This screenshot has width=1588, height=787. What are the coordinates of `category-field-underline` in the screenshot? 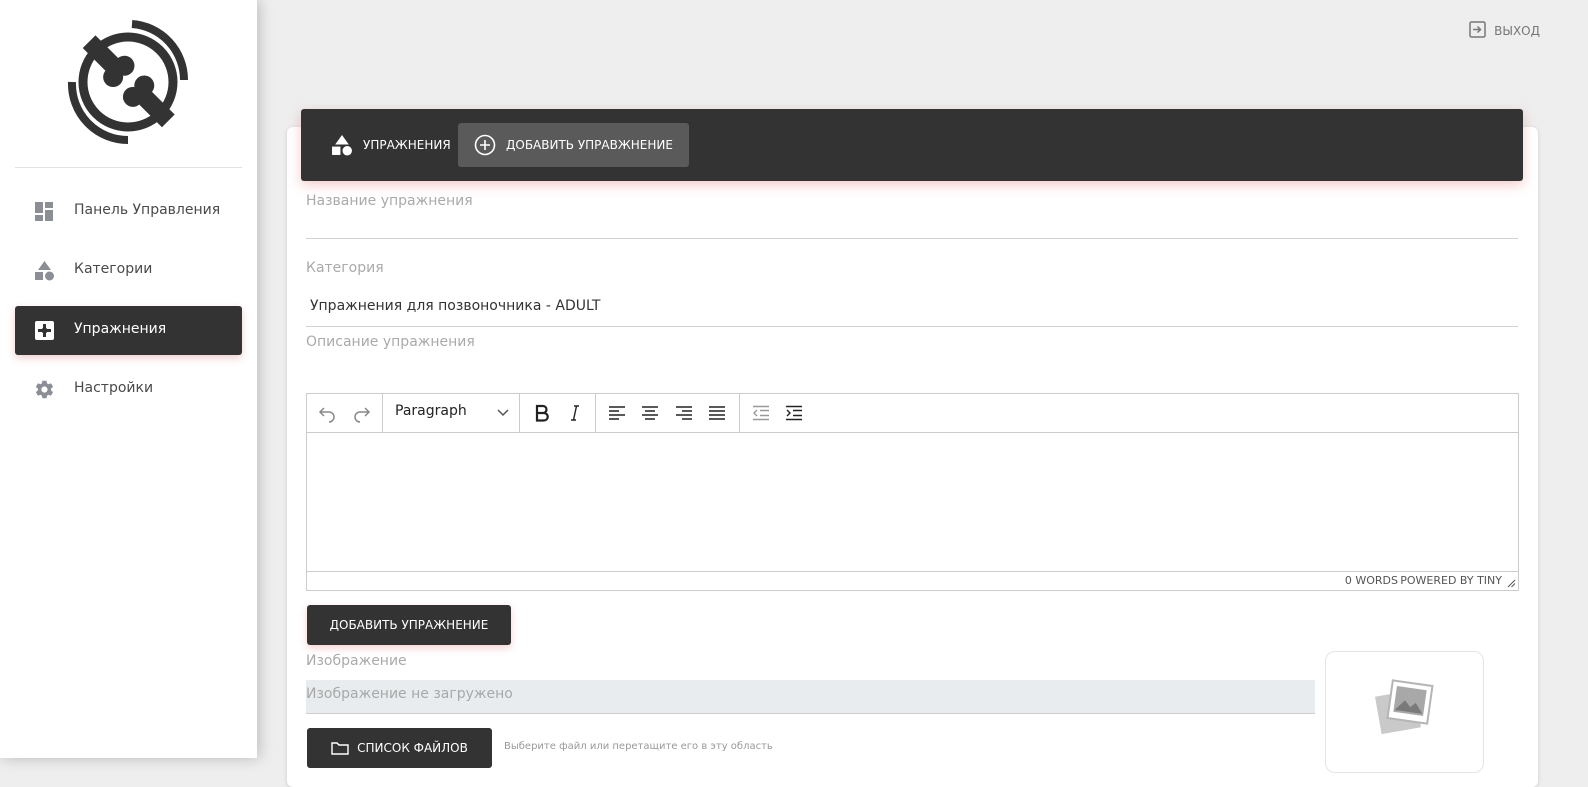 It's located at (912, 326).